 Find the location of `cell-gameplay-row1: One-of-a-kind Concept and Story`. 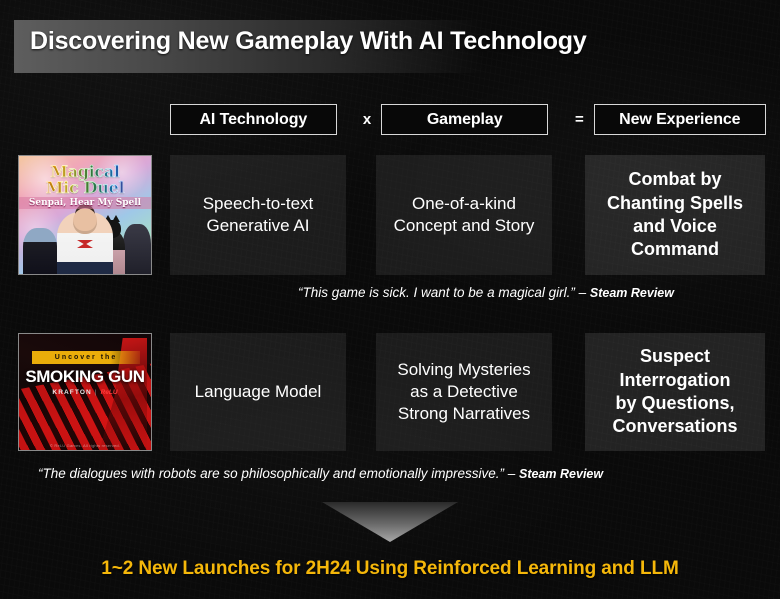

cell-gameplay-row1: One-of-a-kind Concept and Story is located at coordinates (464, 215).